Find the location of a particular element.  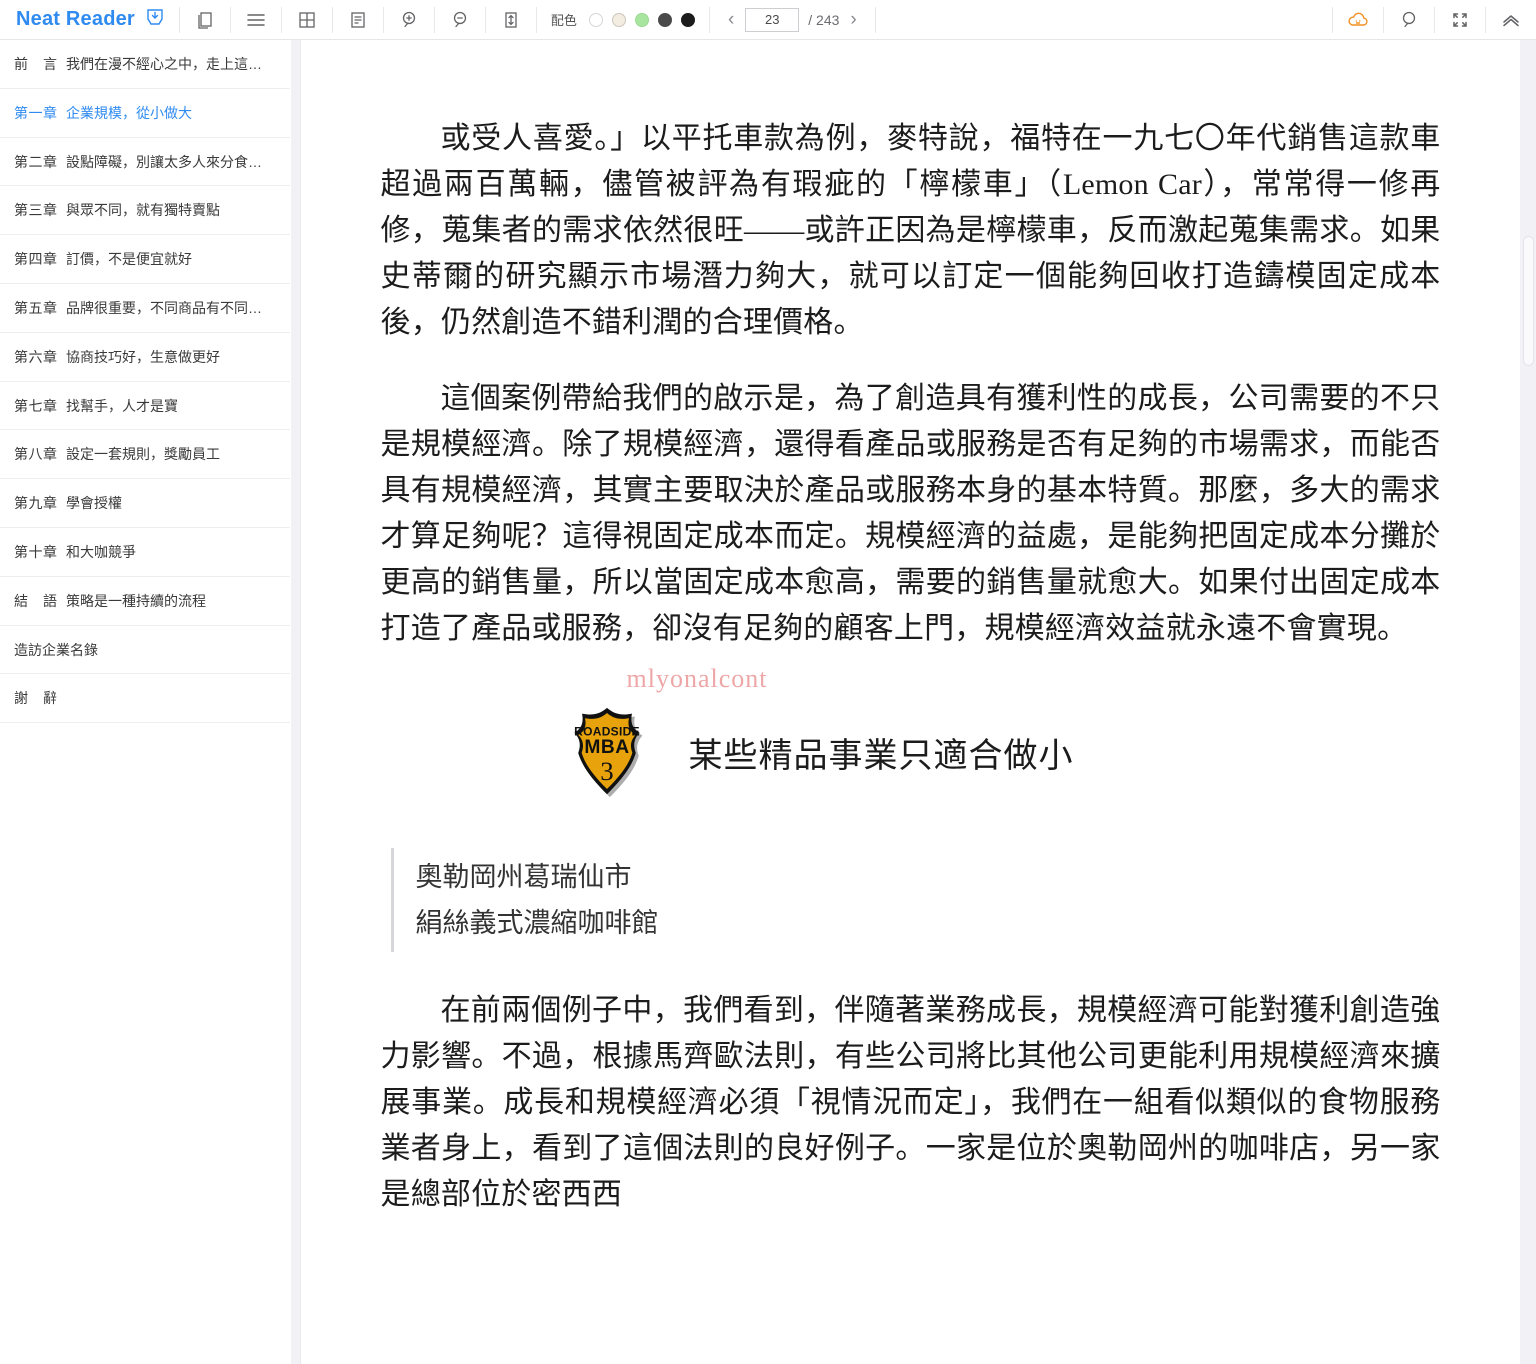

toc-item-title: 設定一套規則，獎勵員工 is located at coordinates (143, 454).